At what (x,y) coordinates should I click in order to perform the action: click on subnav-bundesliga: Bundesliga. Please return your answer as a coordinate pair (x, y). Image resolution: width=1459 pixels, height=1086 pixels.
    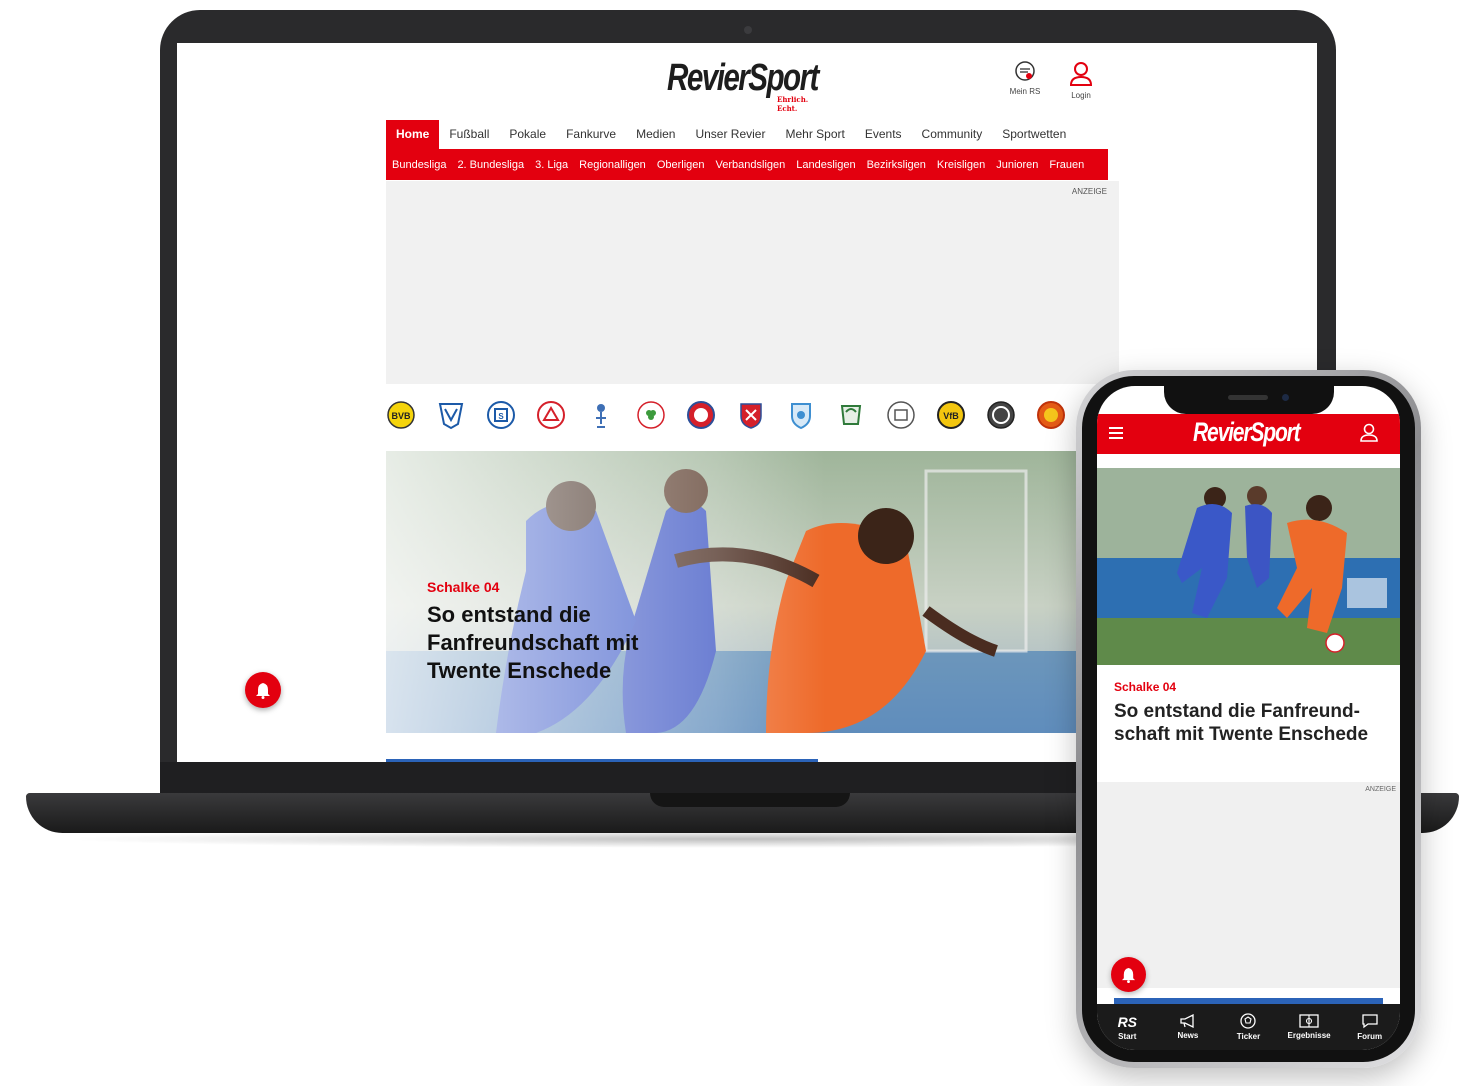
    Looking at the image, I should click on (419, 165).